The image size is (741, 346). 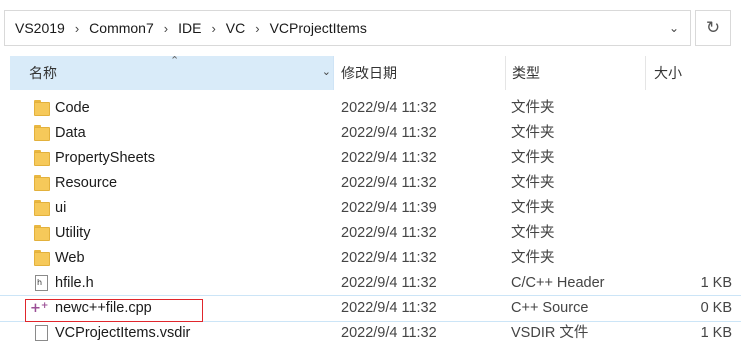 I want to click on file-date-modified: 2022/9/4 11:39, so click(x=389, y=208).